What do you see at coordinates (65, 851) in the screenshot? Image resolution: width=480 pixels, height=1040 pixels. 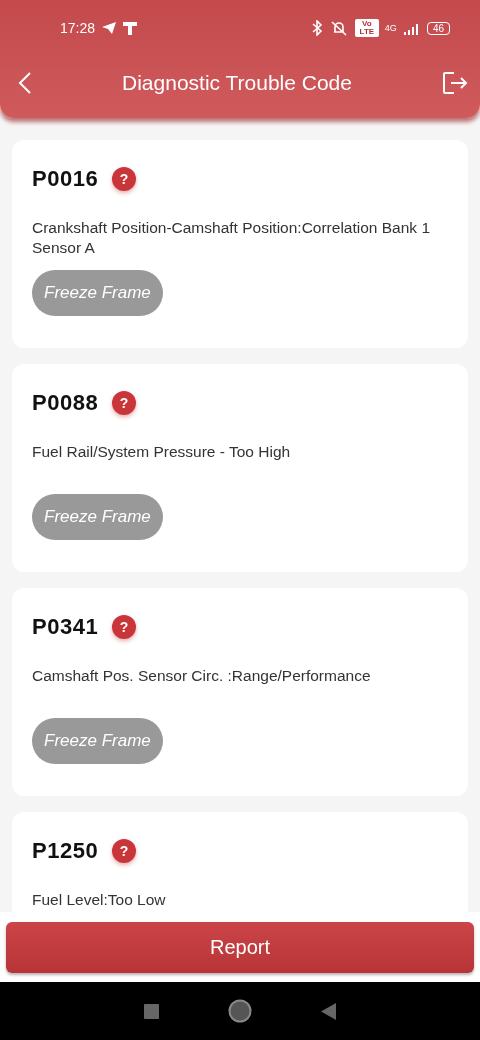 I see `trouble-code: P1250` at bounding box center [65, 851].